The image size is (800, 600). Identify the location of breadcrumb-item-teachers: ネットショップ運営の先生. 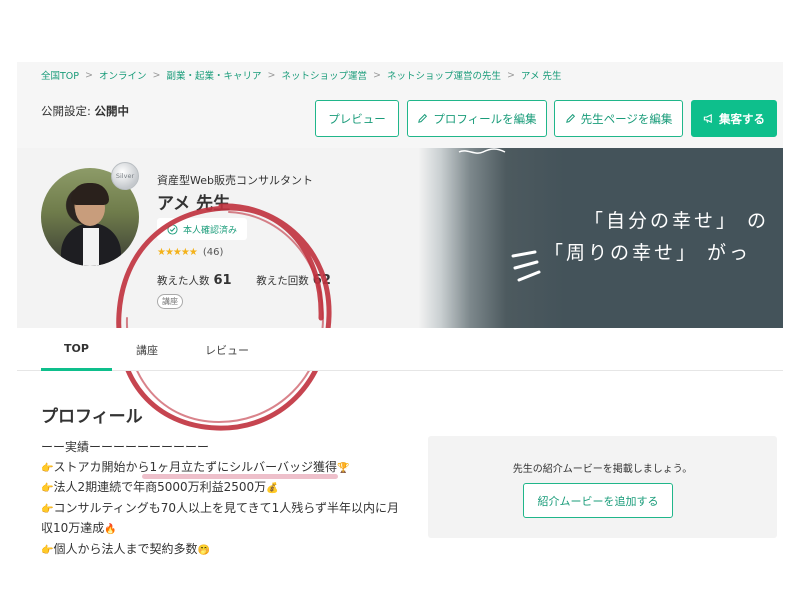
(444, 75).